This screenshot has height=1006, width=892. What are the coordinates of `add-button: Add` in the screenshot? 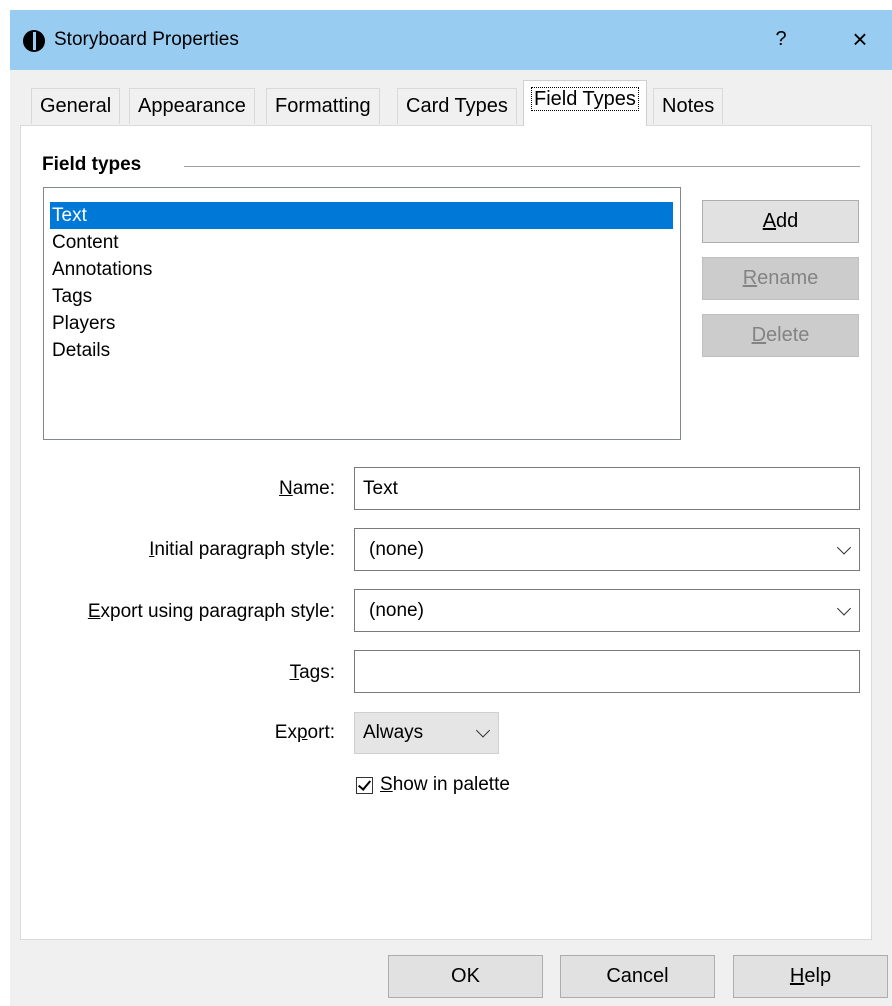 It's located at (780, 221).